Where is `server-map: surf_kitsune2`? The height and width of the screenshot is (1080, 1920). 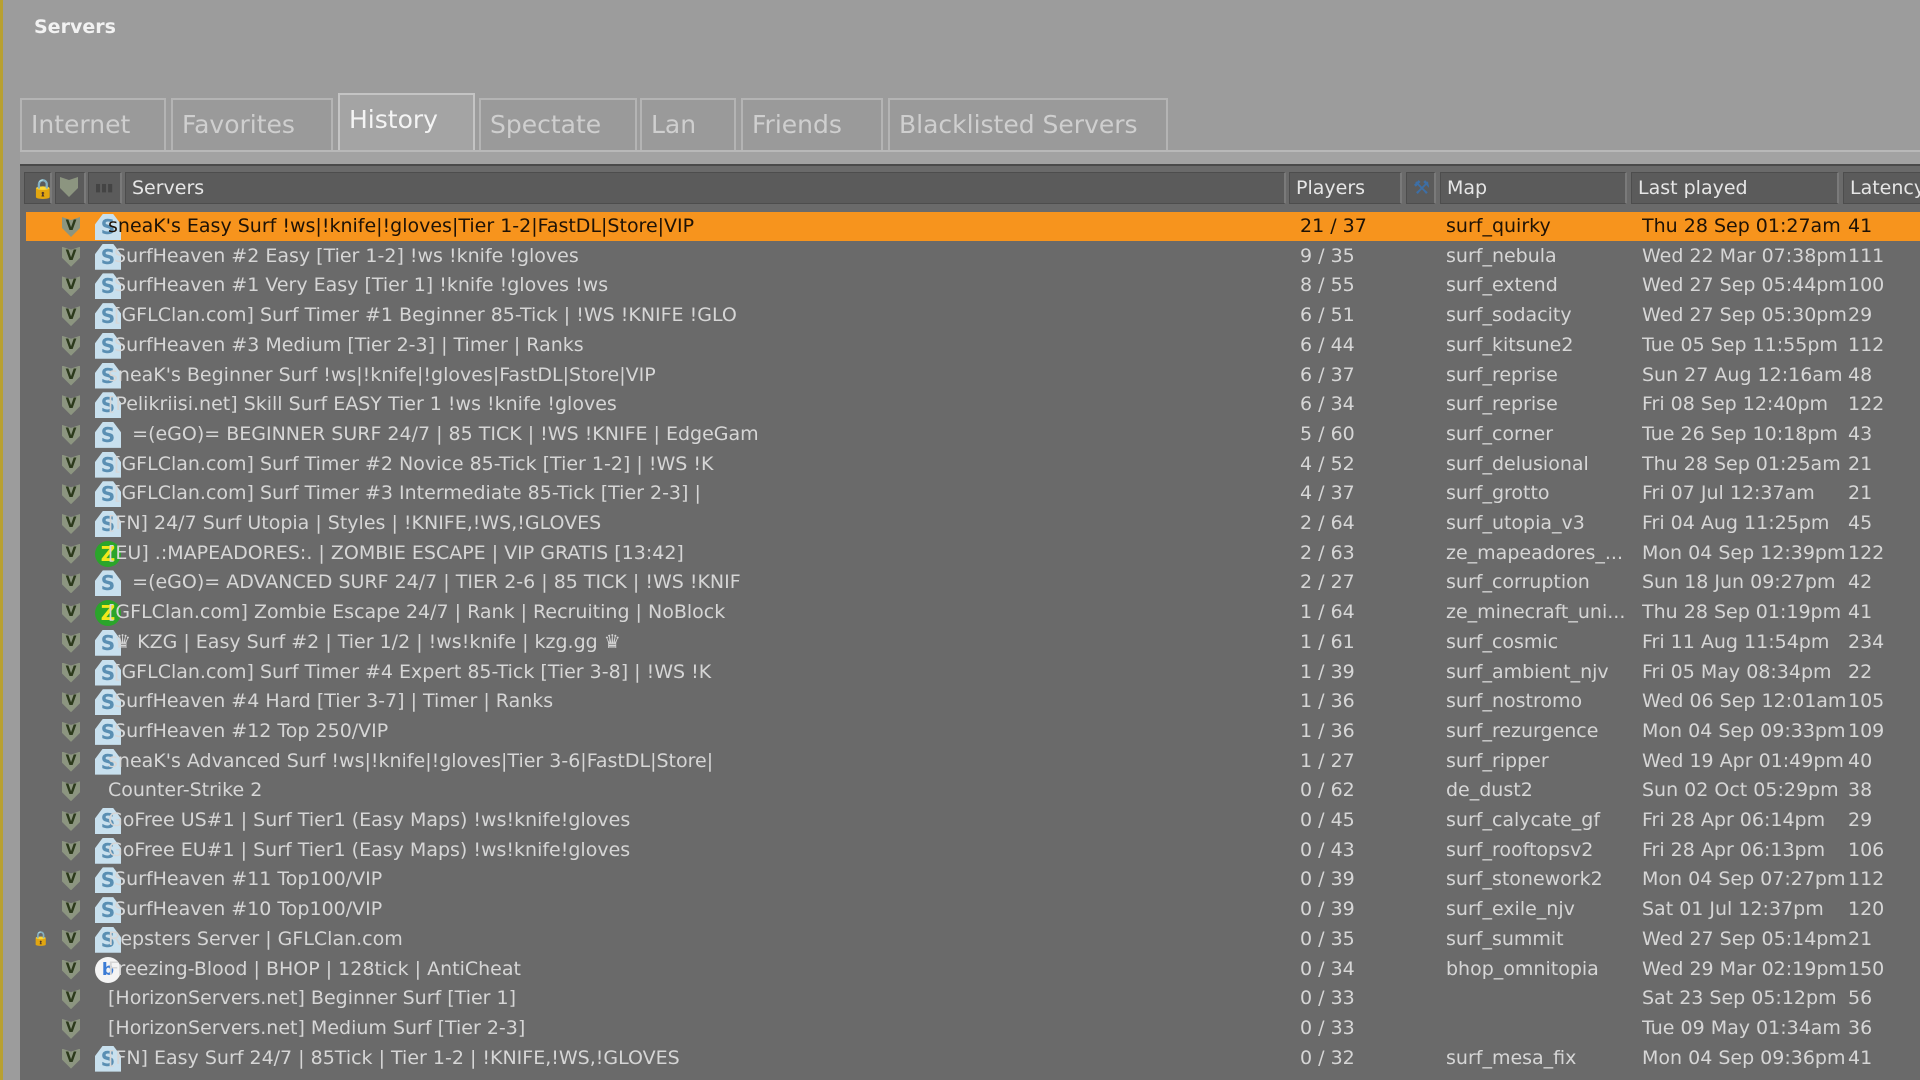
server-map: surf_kitsune2 is located at coordinates (1510, 344).